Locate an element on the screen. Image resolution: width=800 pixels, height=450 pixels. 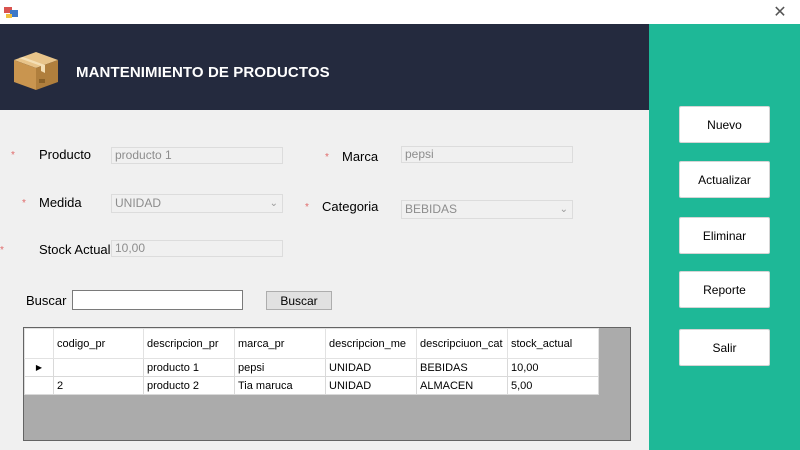
stock-actual-field: 10,00 is located at coordinates (197, 248).